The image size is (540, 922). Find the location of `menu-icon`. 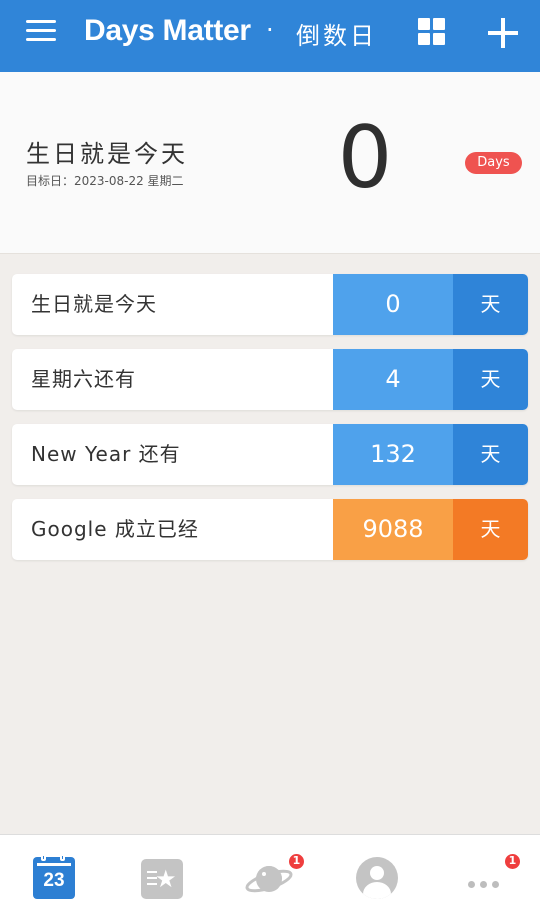

menu-icon is located at coordinates (41, 32).